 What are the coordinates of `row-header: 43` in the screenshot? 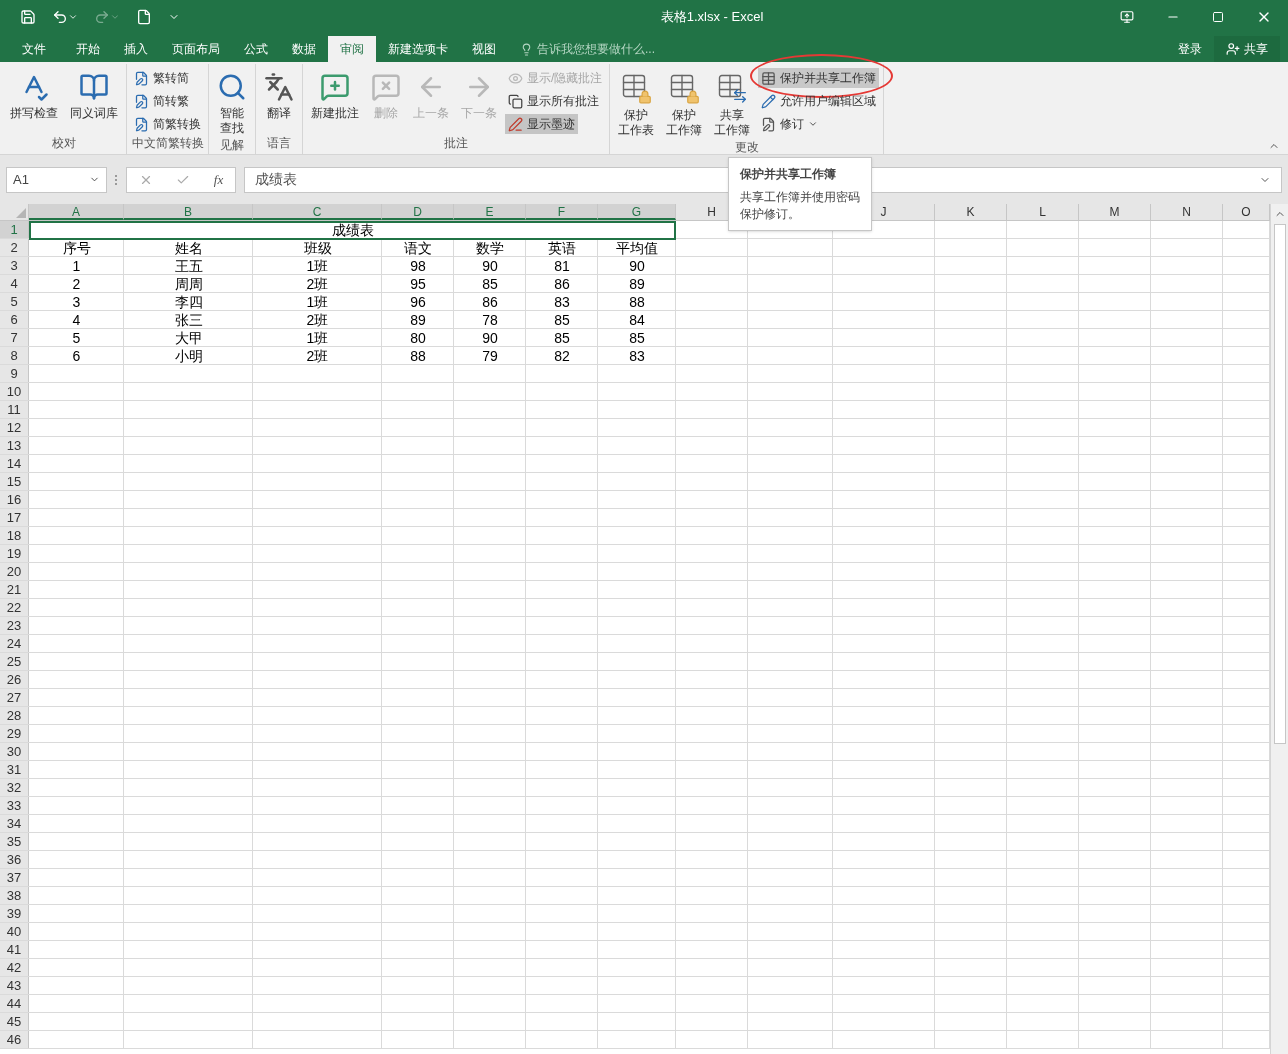 It's located at (14, 985).